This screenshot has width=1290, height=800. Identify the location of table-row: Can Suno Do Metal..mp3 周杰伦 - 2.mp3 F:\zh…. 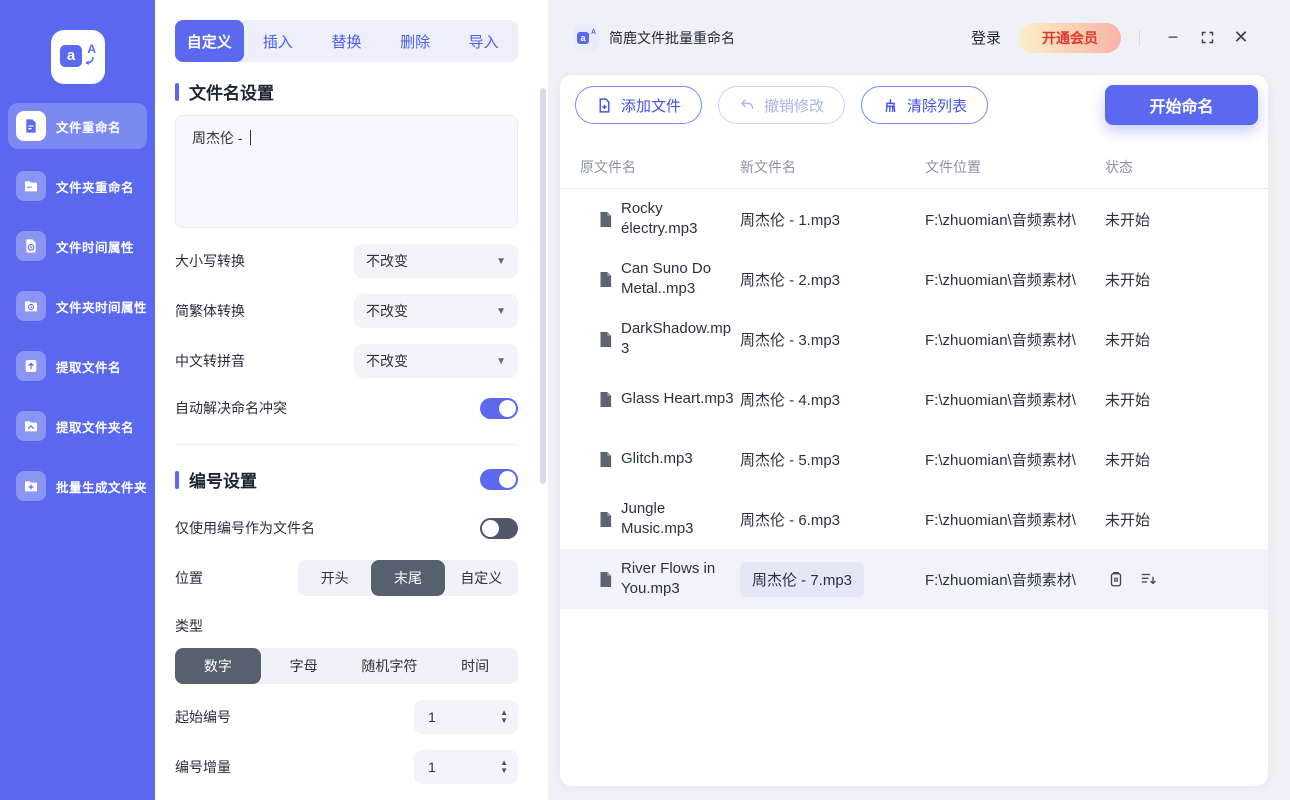
(914, 279).